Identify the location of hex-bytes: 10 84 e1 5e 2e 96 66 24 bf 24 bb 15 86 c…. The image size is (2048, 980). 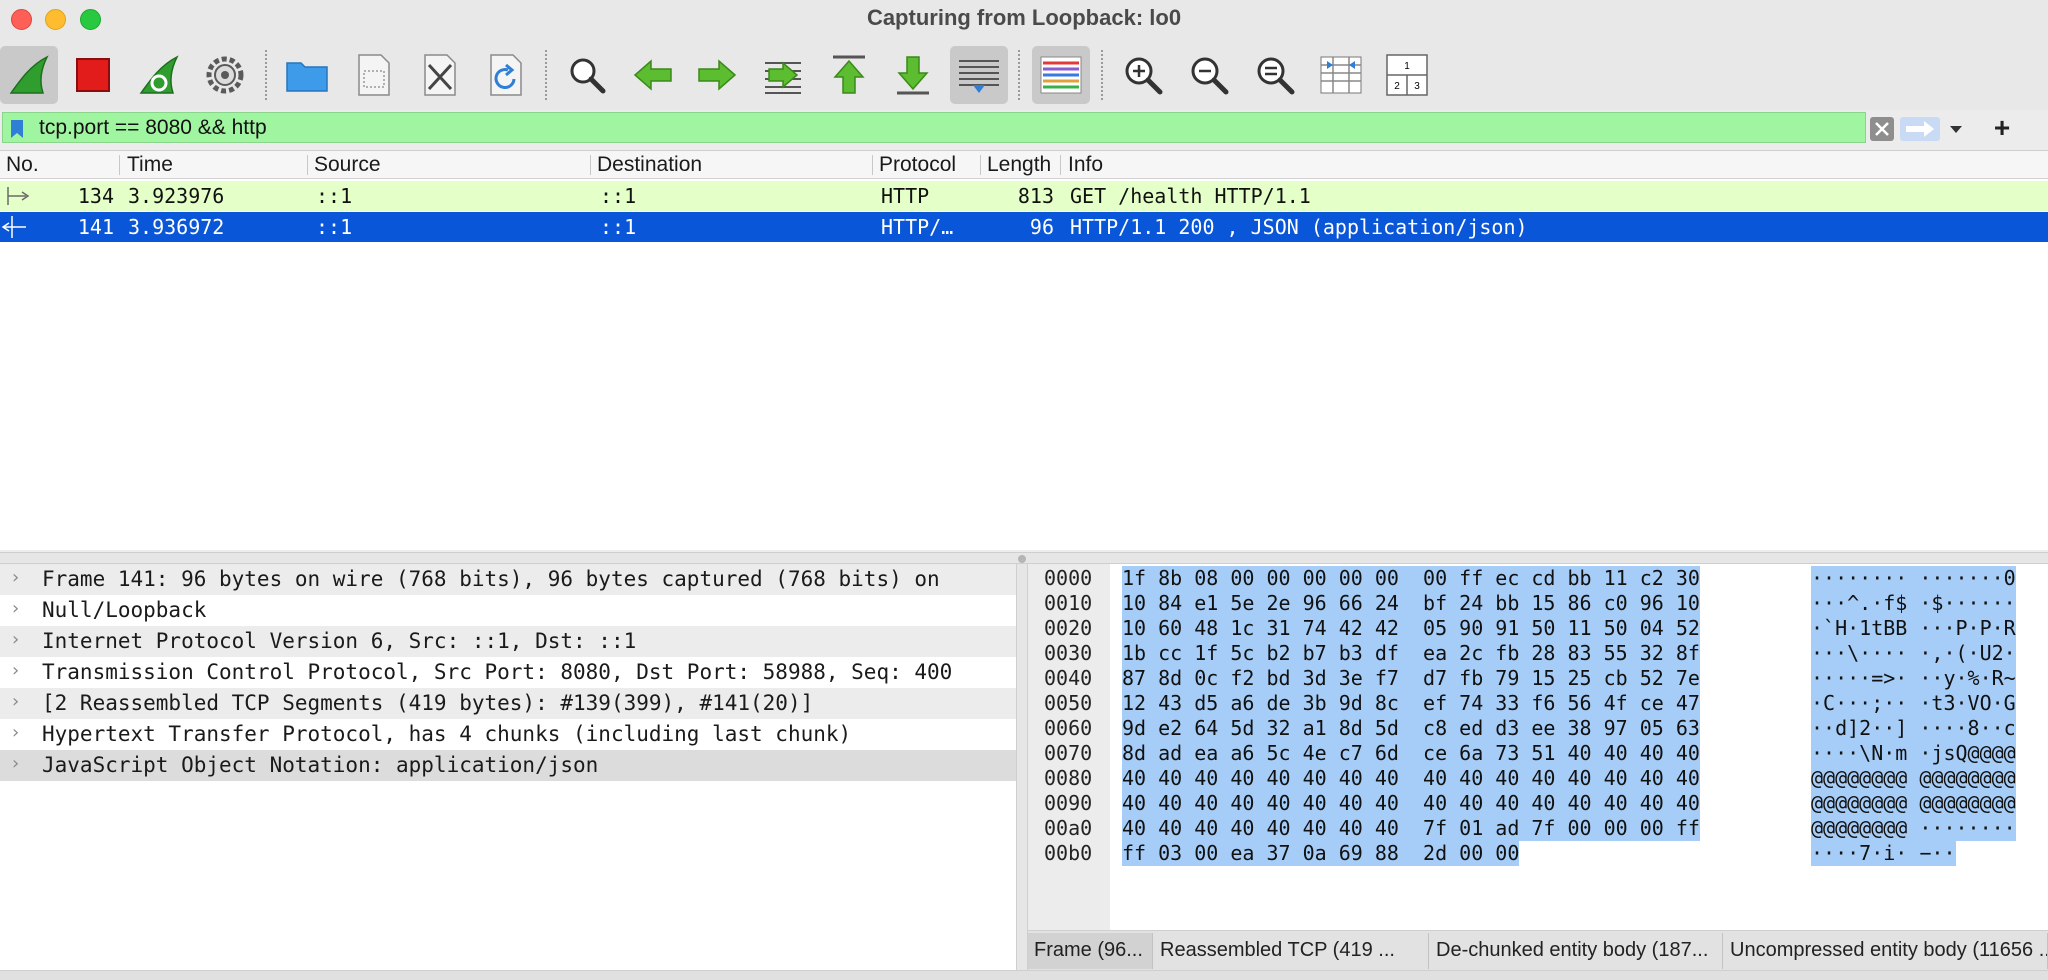
(1411, 603).